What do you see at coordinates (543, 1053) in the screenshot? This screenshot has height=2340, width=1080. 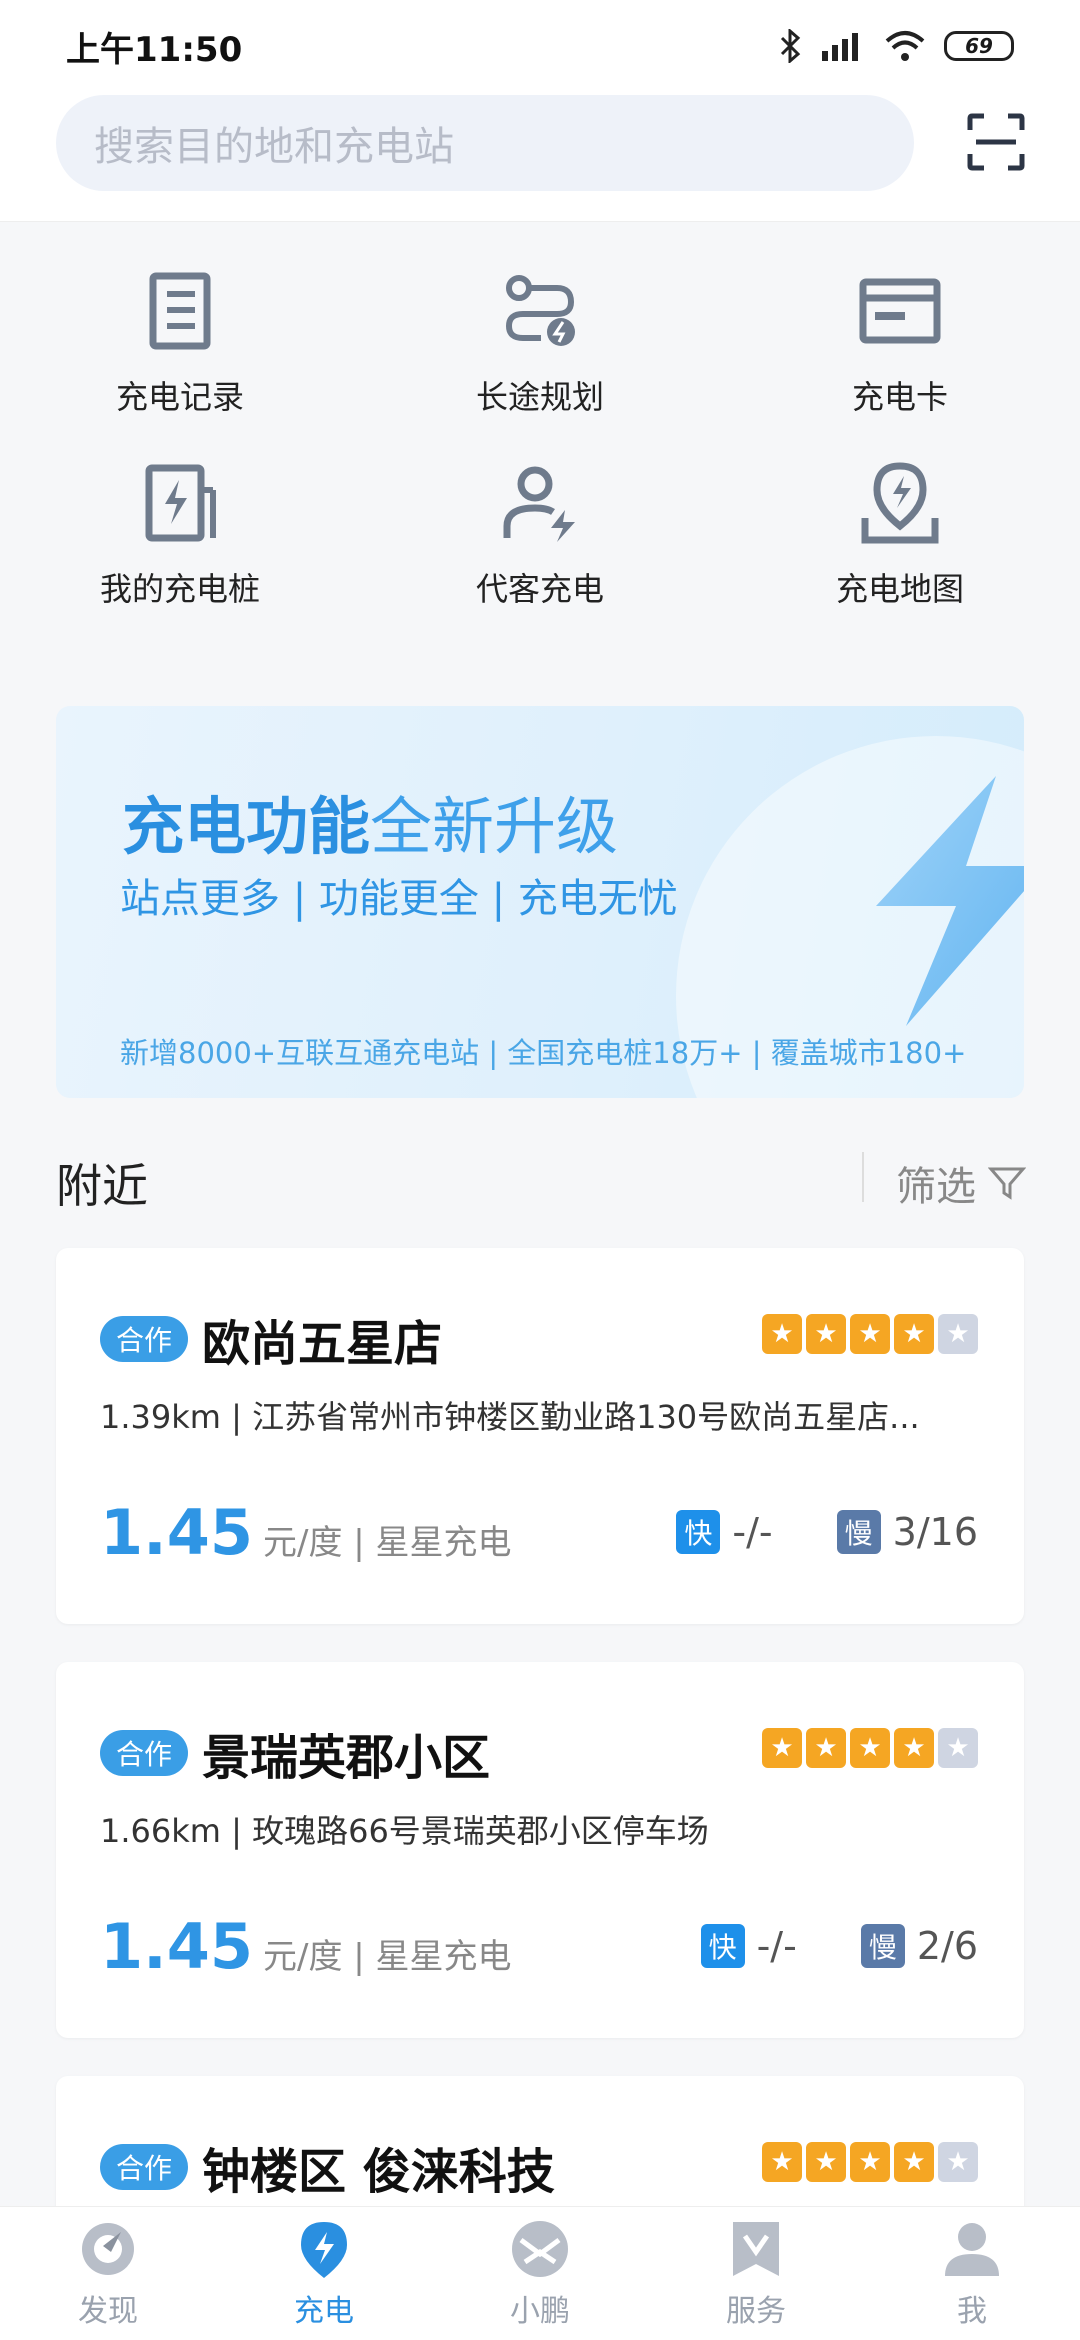 I see `banner-footer: 新增8000+互联互通充电站 | 全国充电桩18万+ | 覆盖城市180+` at bounding box center [543, 1053].